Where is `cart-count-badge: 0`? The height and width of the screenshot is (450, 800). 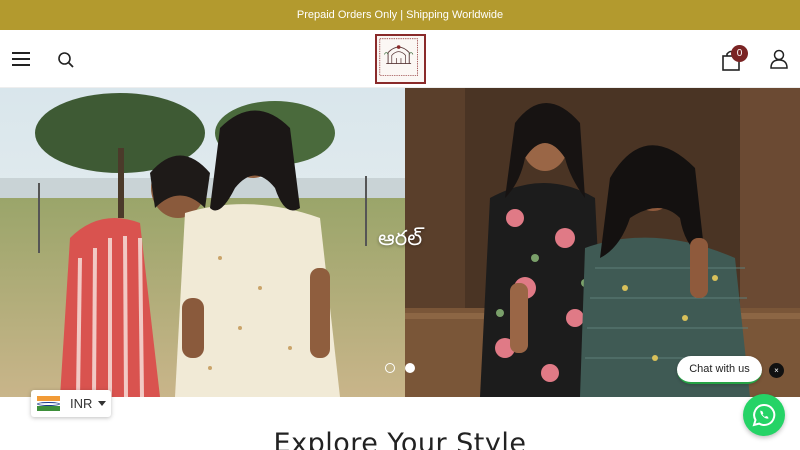 cart-count-badge: 0 is located at coordinates (739, 53).